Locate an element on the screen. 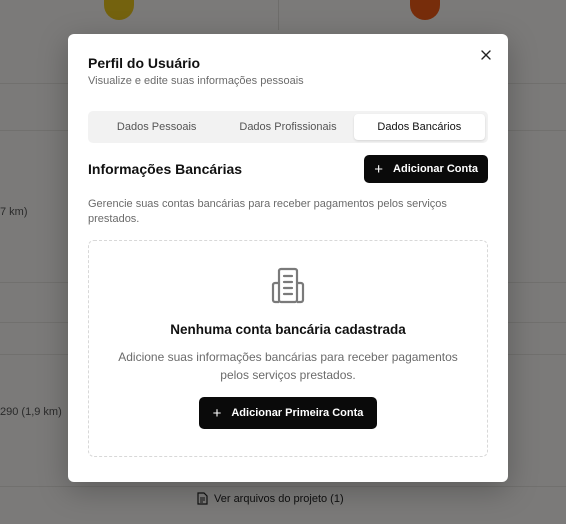 The height and width of the screenshot is (524, 566). bank-section-title: Informações Bancárias is located at coordinates (165, 169).